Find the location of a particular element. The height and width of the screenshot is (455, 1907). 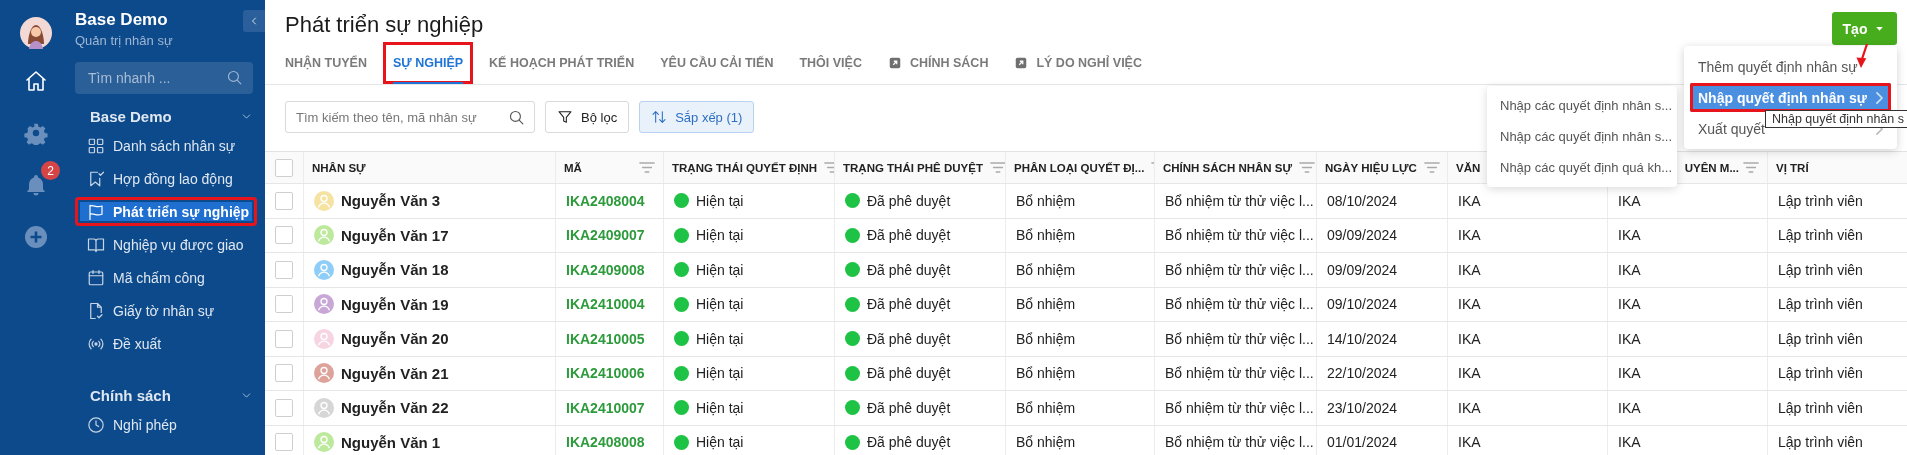

column-header: TRẠNG THÁI PHÊ DUYỆT is located at coordinates (920, 167).